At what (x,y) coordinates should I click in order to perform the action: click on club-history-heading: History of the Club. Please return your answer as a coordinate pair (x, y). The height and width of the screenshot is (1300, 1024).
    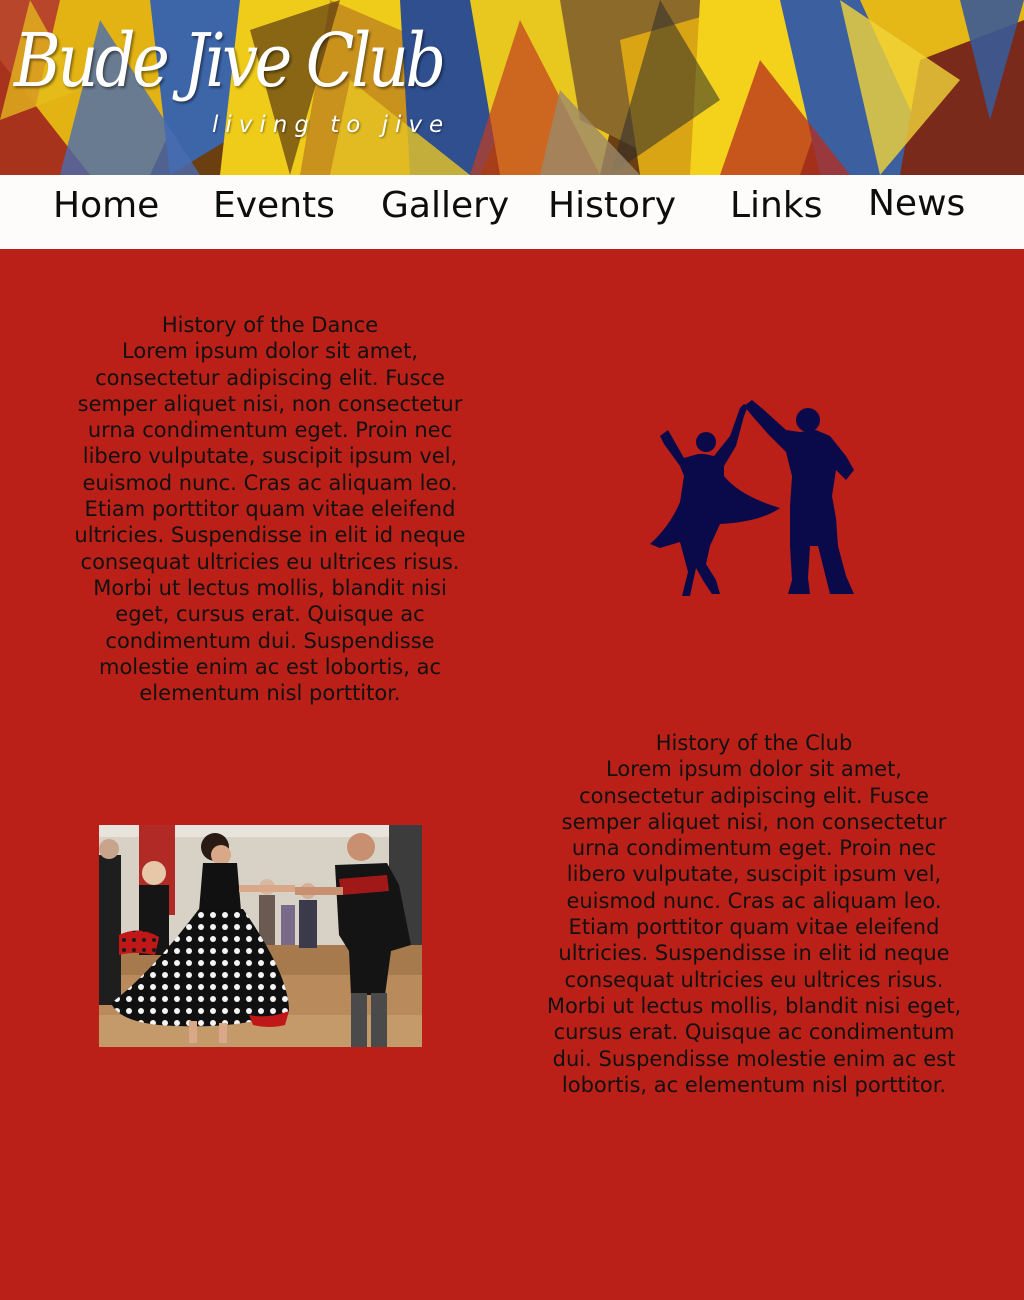
    Looking at the image, I should click on (754, 743).